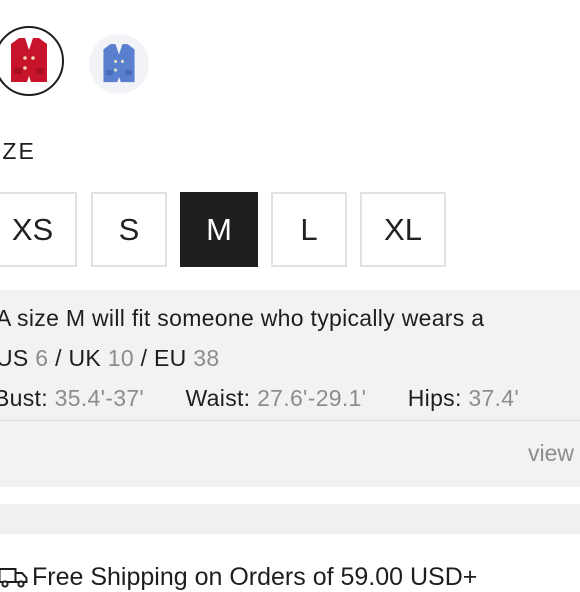  What do you see at coordinates (129, 229) in the screenshot?
I see `size-button-s: S` at bounding box center [129, 229].